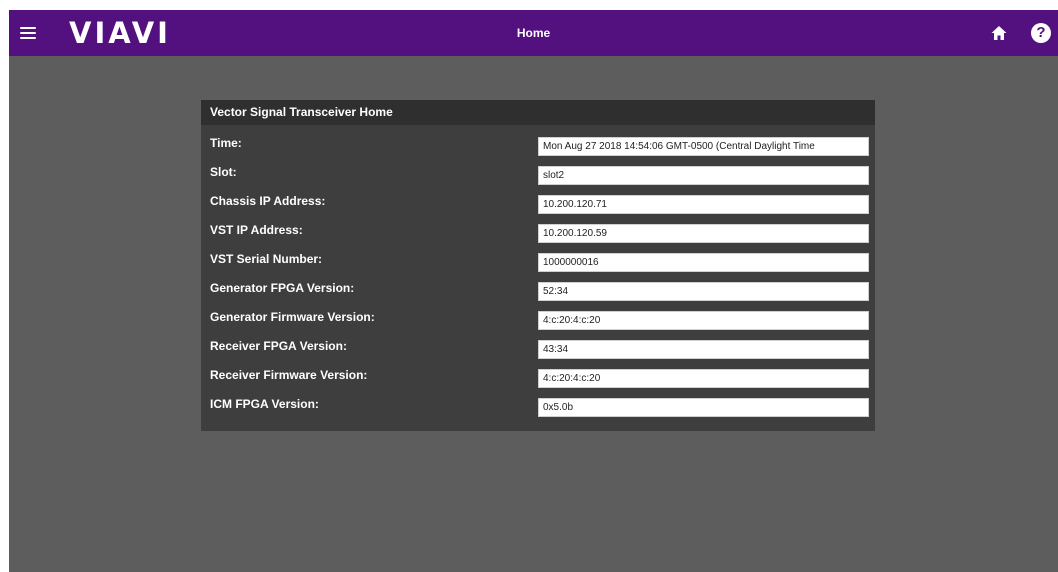 This screenshot has height=572, width=1058. I want to click on info-row-slot: Slot: slot2, so click(538, 178).